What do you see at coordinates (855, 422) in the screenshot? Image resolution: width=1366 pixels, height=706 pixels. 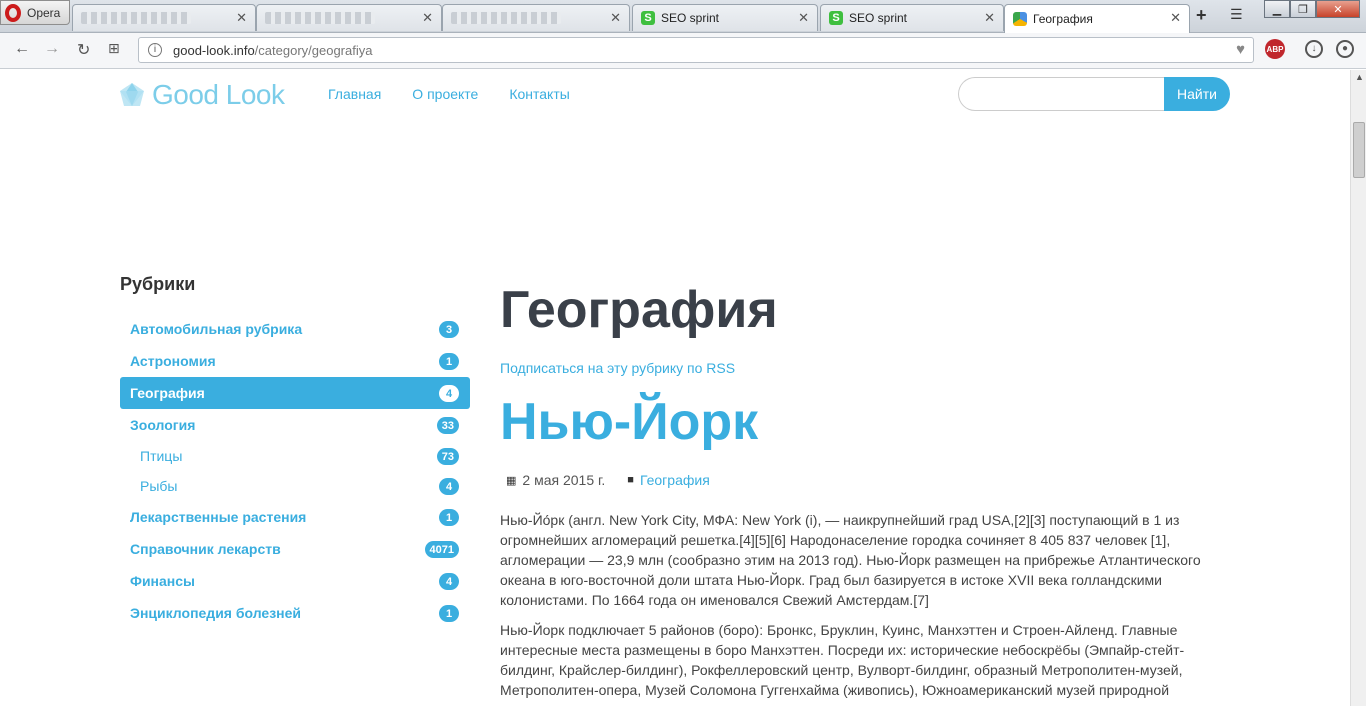 I see `post-title-link: Нью-Йорк` at bounding box center [855, 422].